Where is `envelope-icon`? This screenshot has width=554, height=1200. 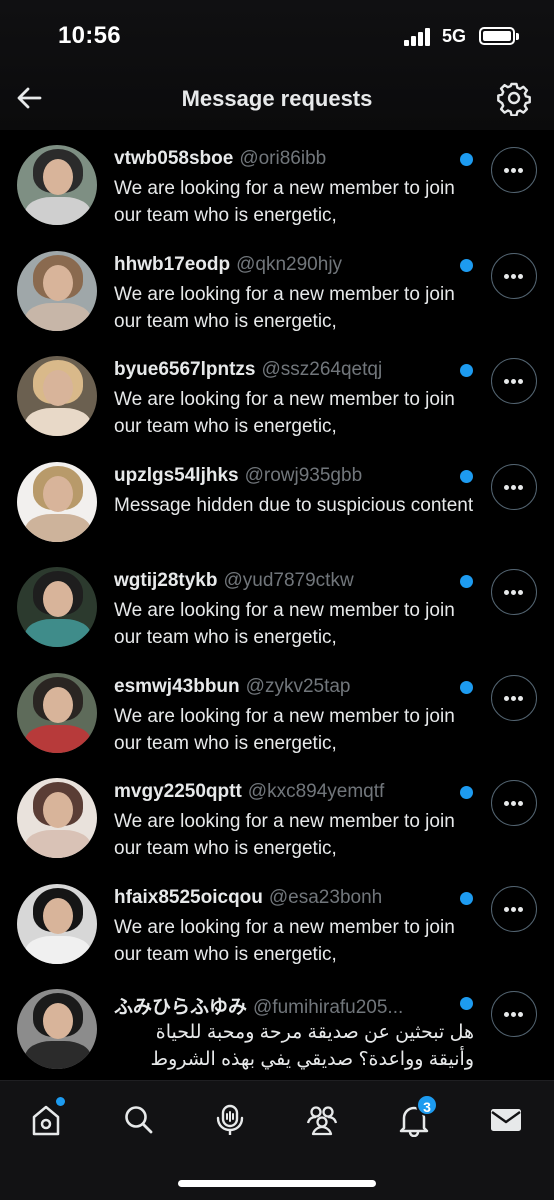 envelope-icon is located at coordinates (506, 1120).